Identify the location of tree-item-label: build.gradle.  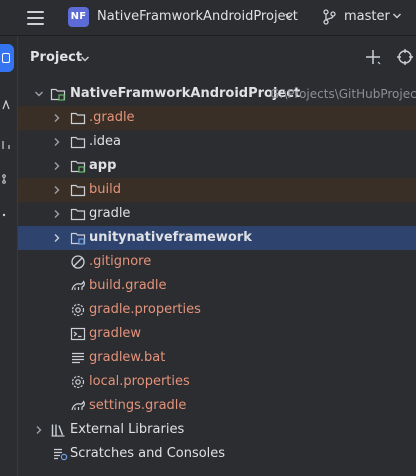
(128, 285).